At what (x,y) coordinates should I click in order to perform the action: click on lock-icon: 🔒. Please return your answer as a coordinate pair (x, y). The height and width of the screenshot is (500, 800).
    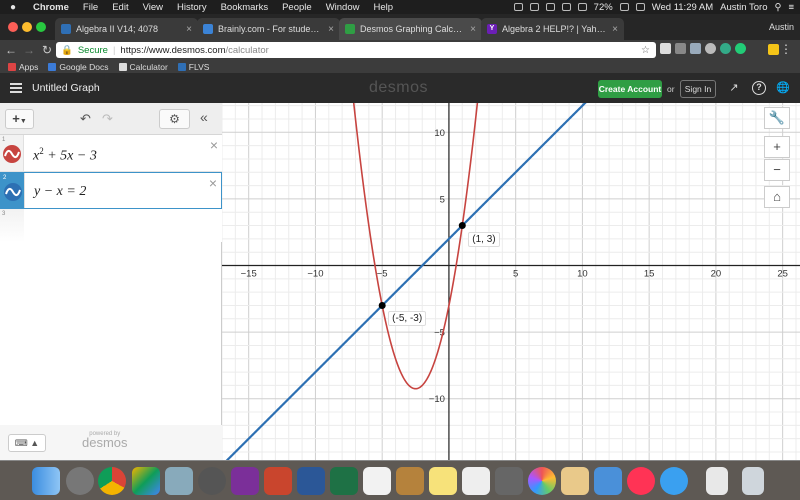
    Looking at the image, I should click on (67, 50).